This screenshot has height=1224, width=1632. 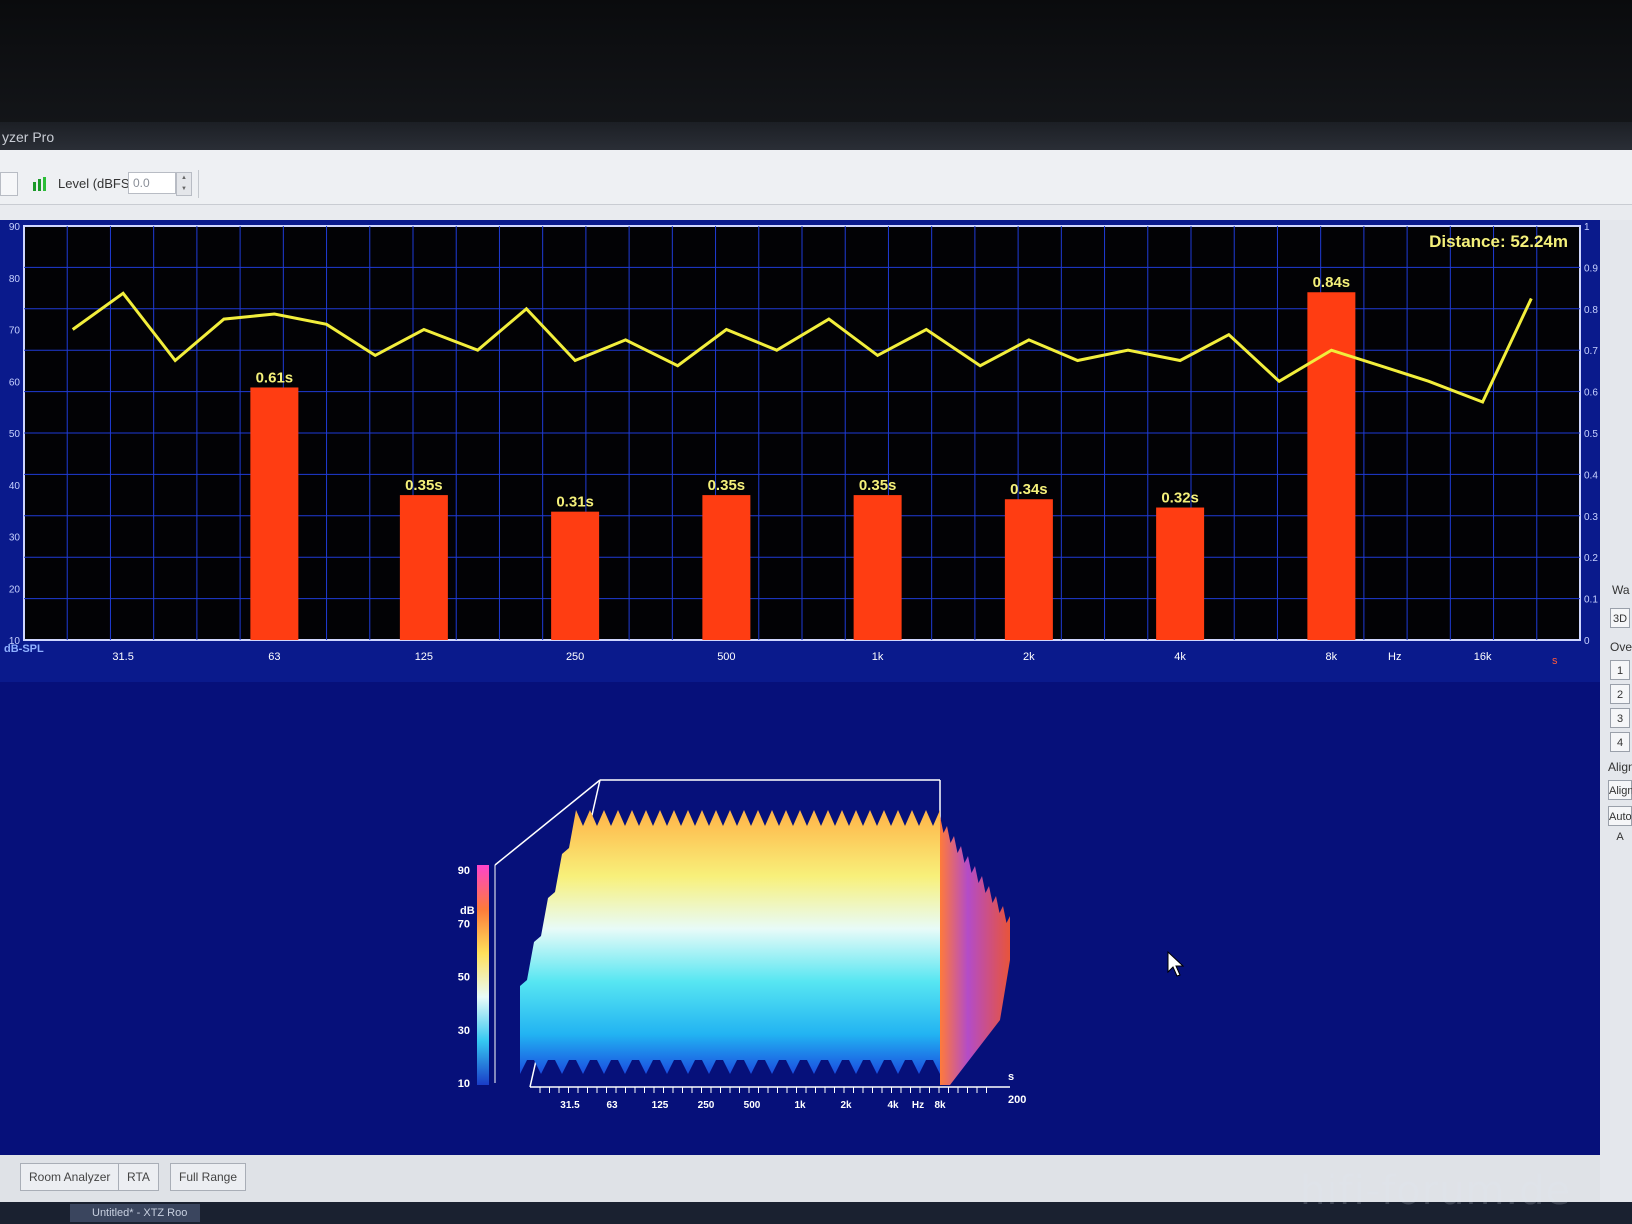 What do you see at coordinates (15, 382) in the screenshot?
I see `left-axis-tick-label: 60` at bounding box center [15, 382].